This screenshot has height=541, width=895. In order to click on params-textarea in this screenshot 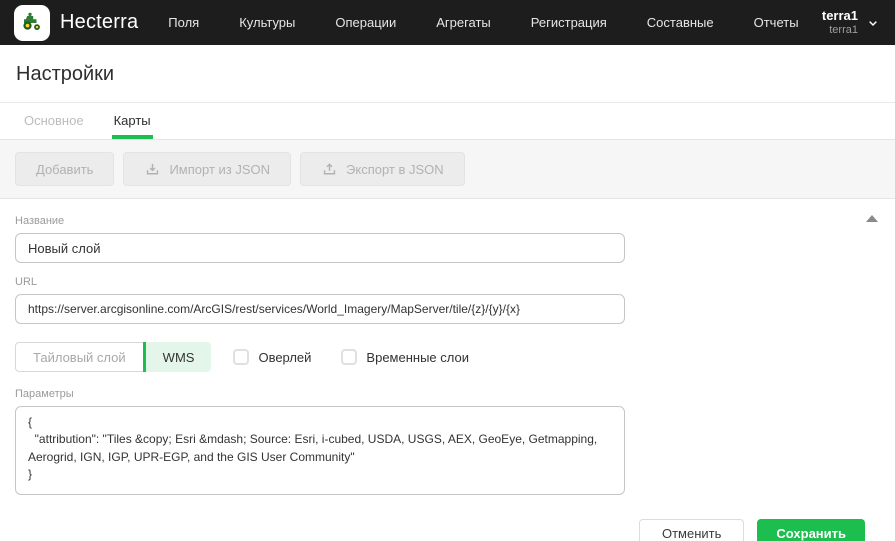, I will do `click(320, 450)`.